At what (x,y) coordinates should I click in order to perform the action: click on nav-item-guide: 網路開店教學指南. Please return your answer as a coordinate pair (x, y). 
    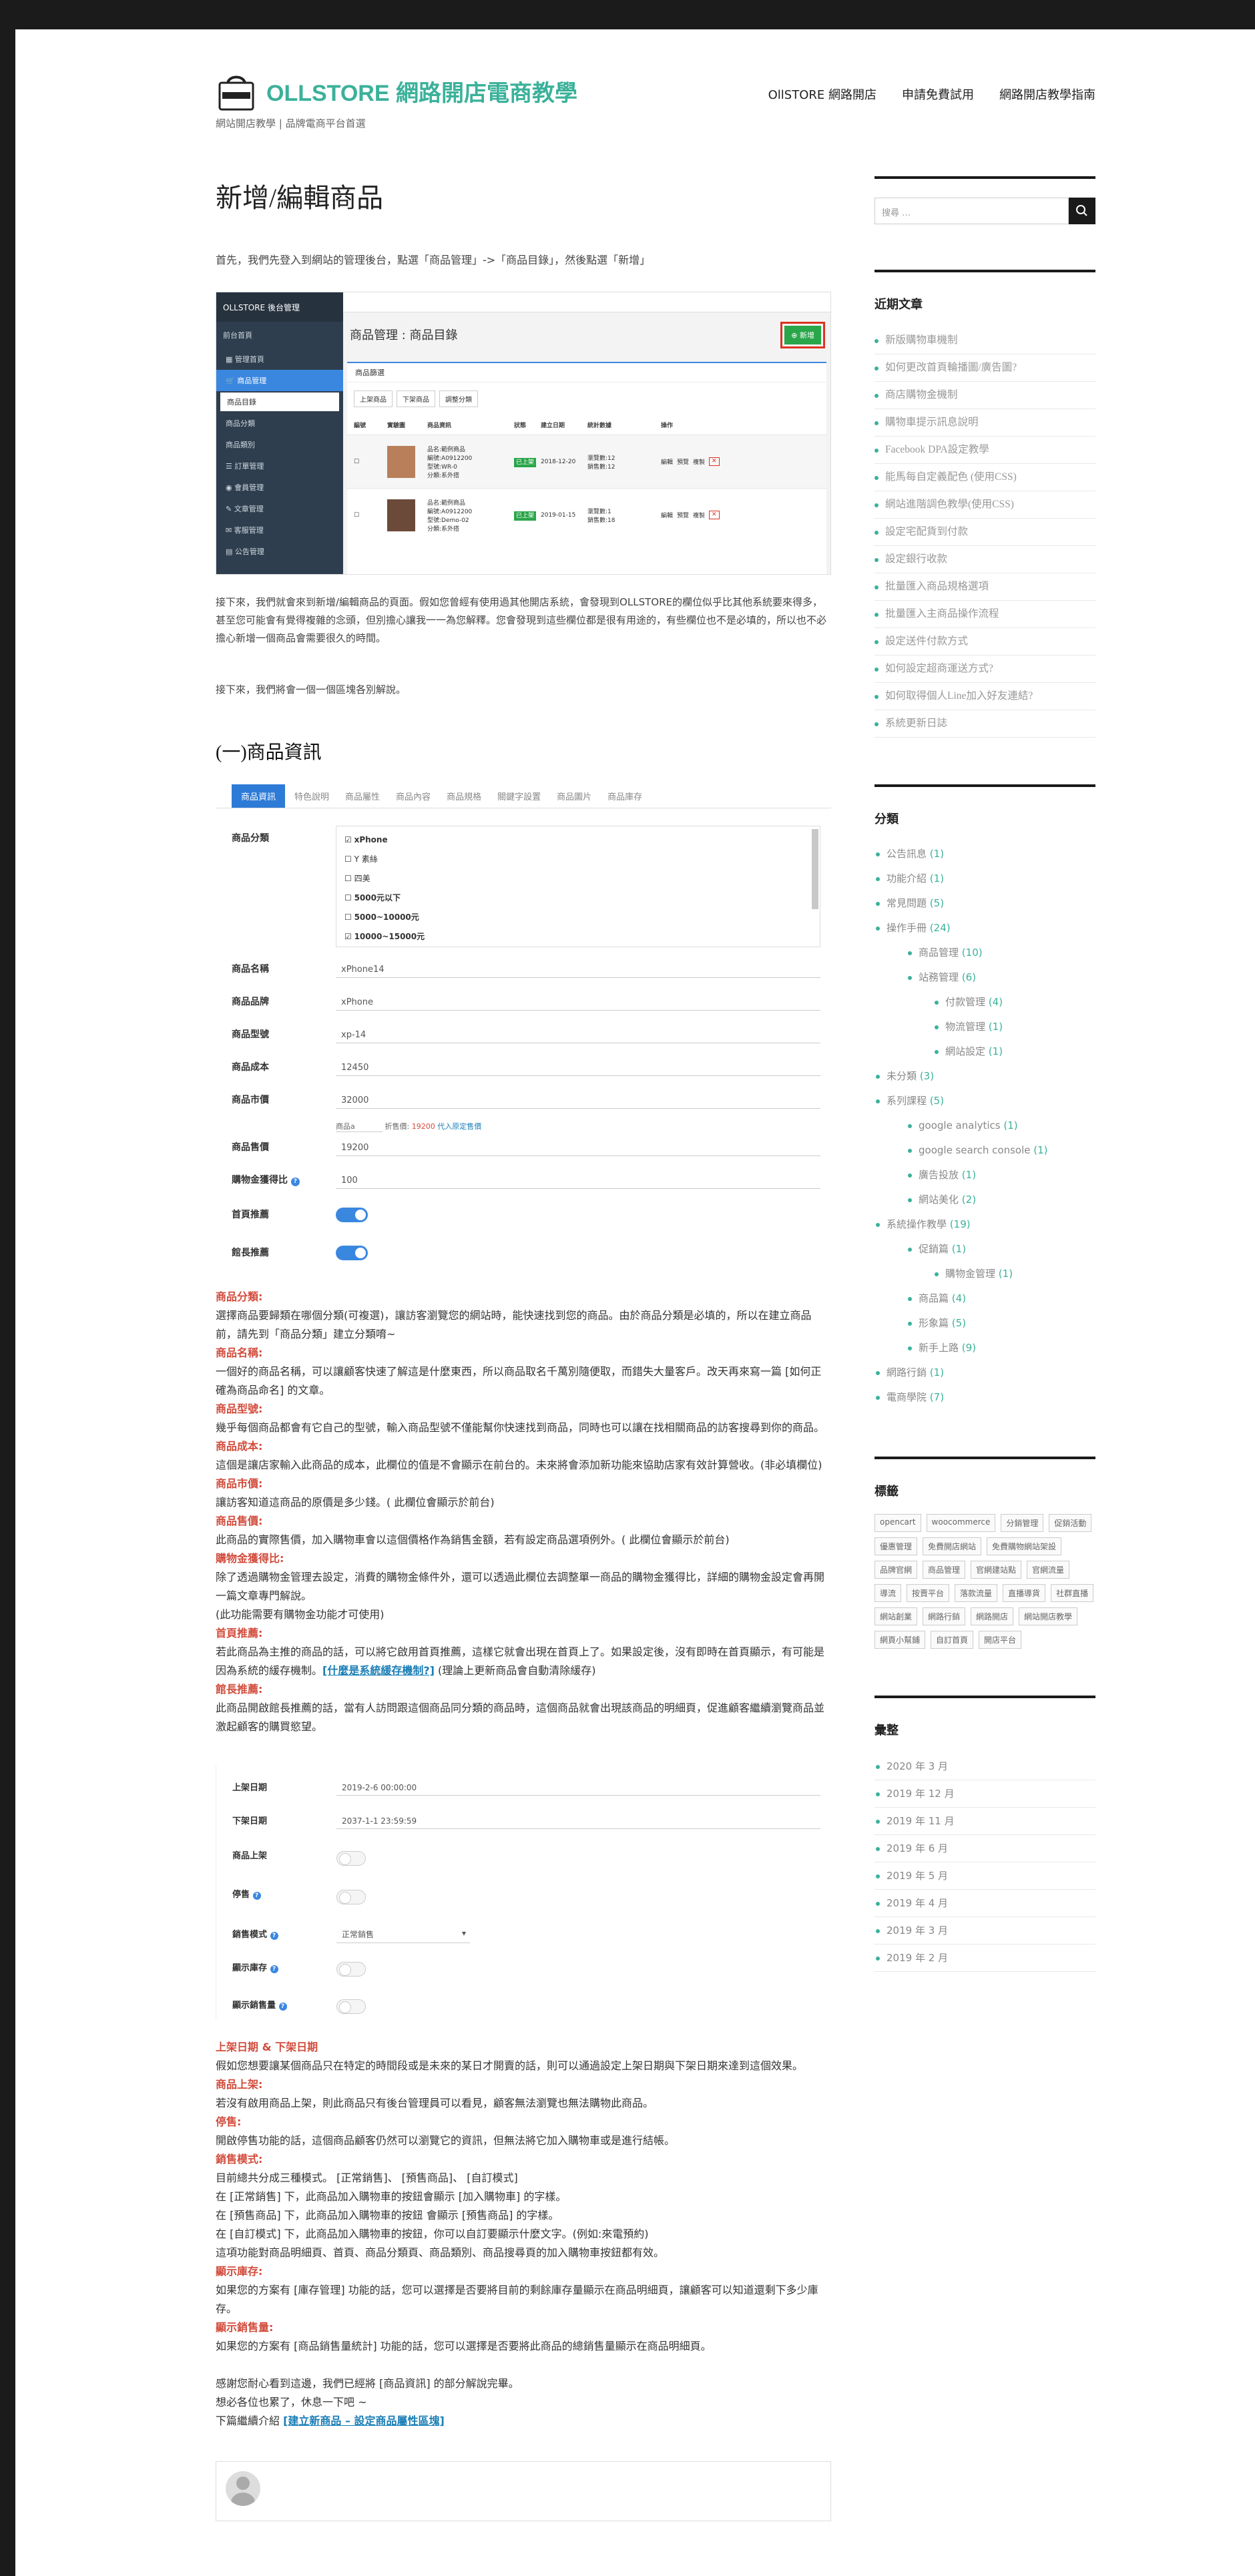
    Looking at the image, I should click on (1047, 94).